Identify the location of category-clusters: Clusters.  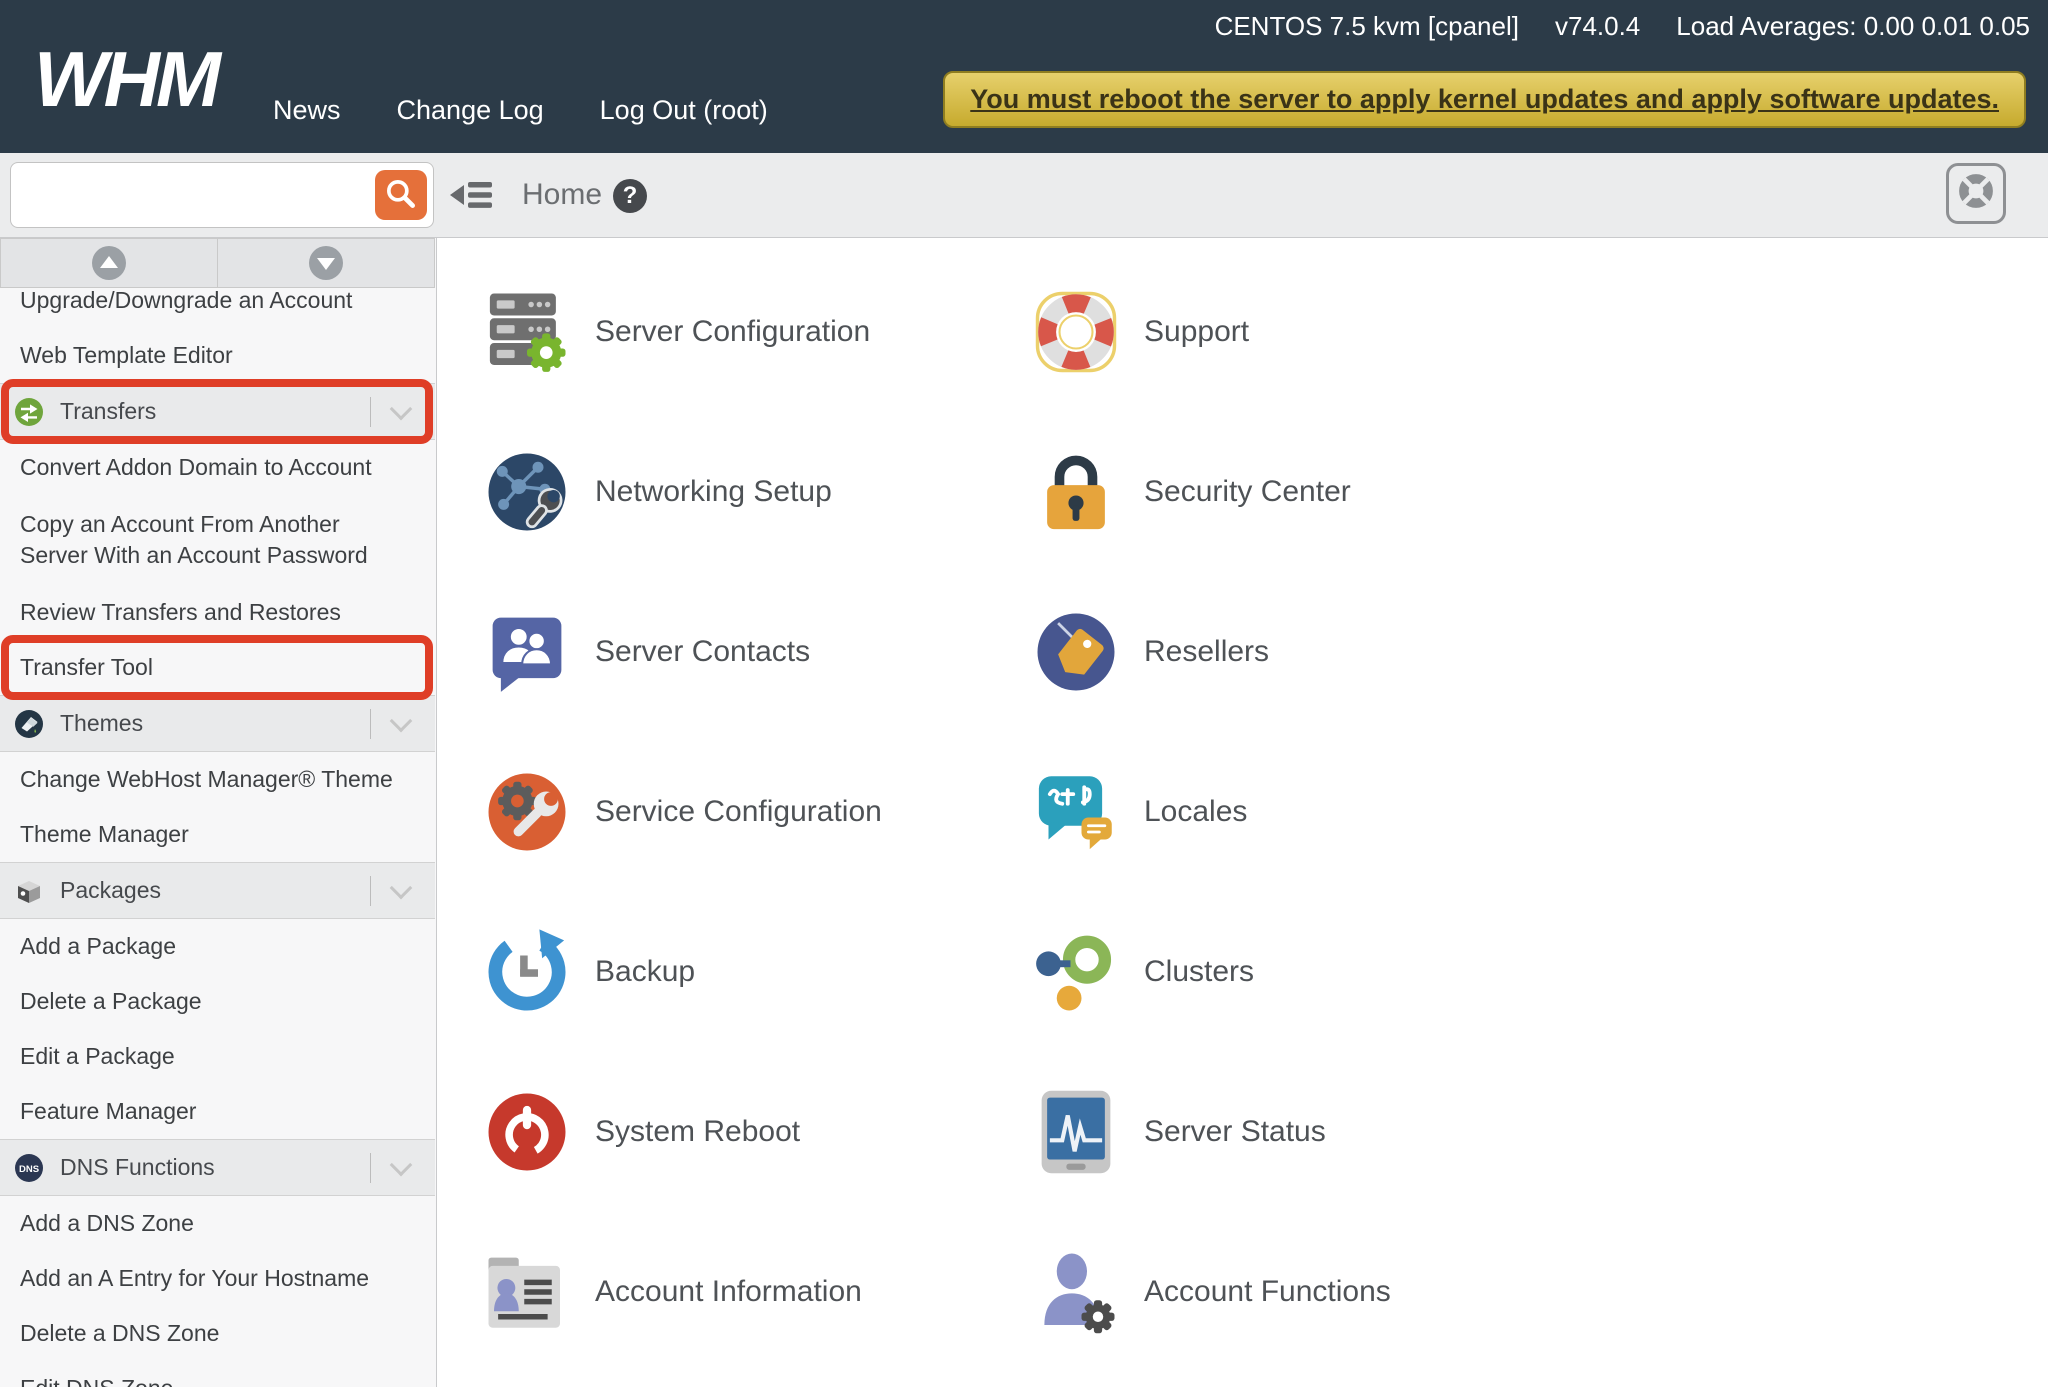
(1143, 972).